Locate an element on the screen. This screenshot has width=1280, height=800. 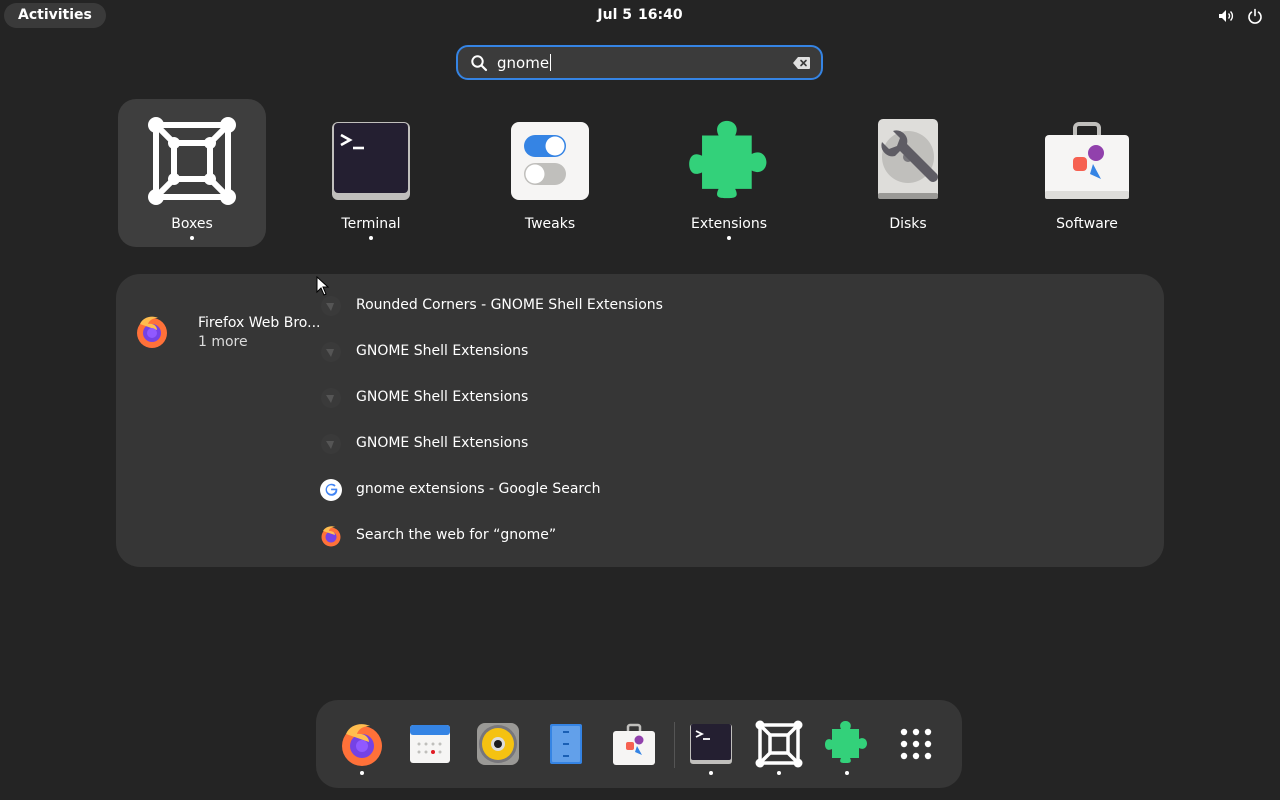
result-item: Rounded Corners - GNOME Shell Extensions is located at coordinates (666, 306).